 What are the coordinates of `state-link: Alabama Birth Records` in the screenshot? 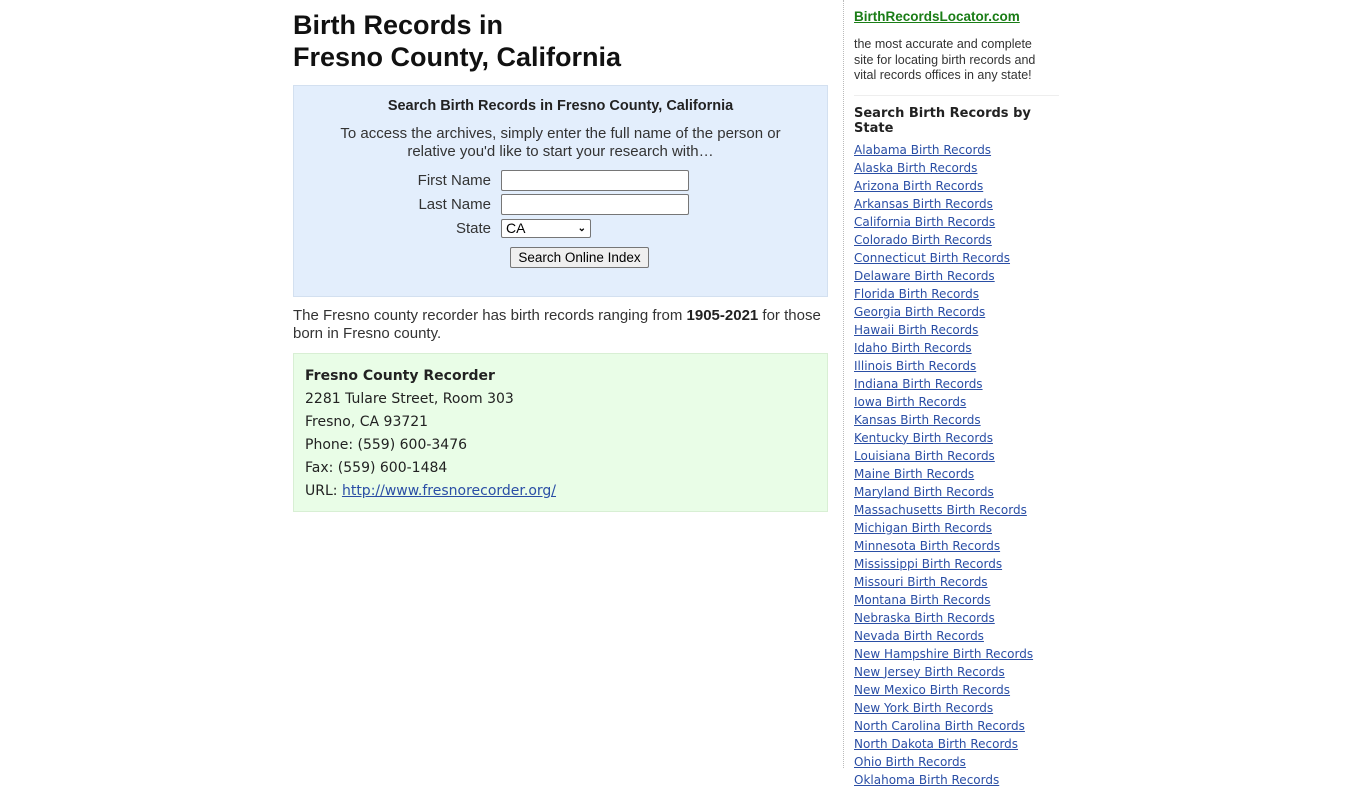 It's located at (956, 150).